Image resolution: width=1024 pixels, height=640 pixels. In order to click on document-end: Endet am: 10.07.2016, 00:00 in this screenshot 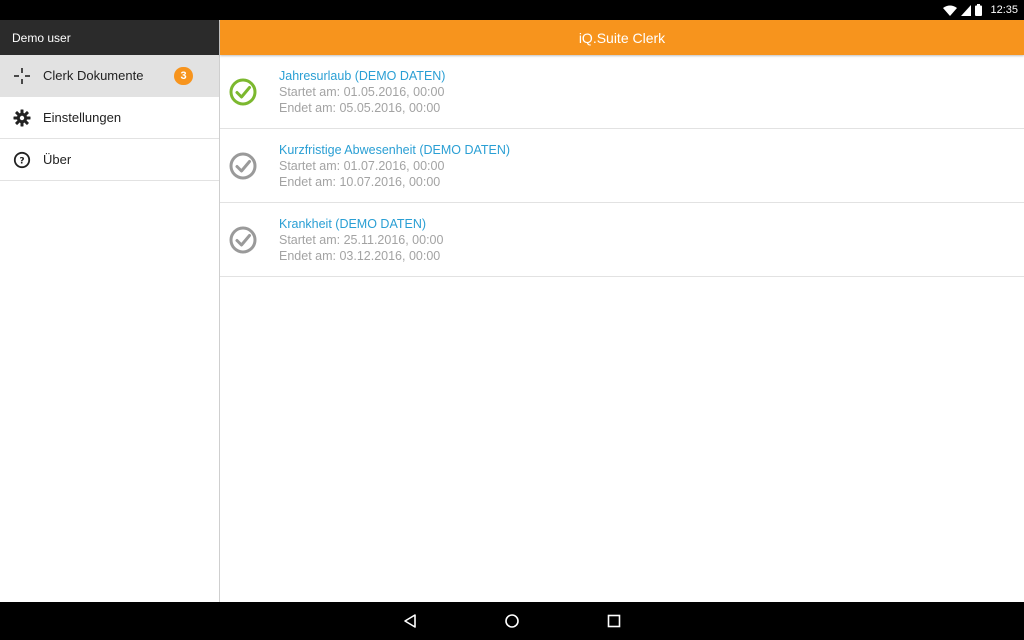, I will do `click(360, 182)`.